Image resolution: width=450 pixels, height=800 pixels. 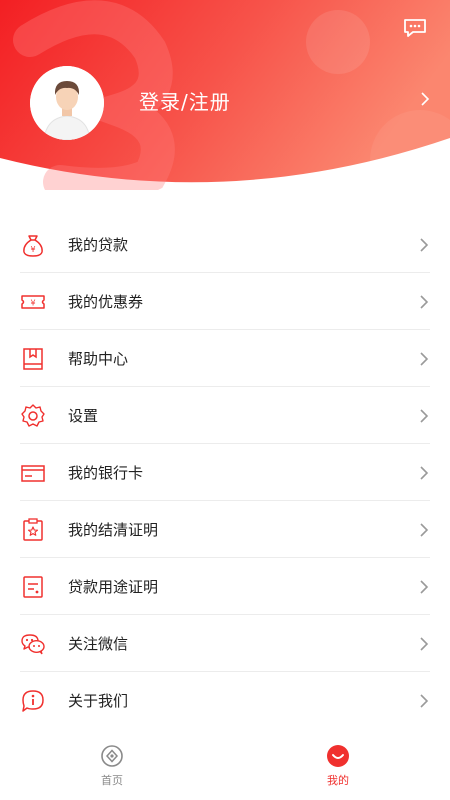 I want to click on coupon-icon: ¥, so click(x=33, y=302).